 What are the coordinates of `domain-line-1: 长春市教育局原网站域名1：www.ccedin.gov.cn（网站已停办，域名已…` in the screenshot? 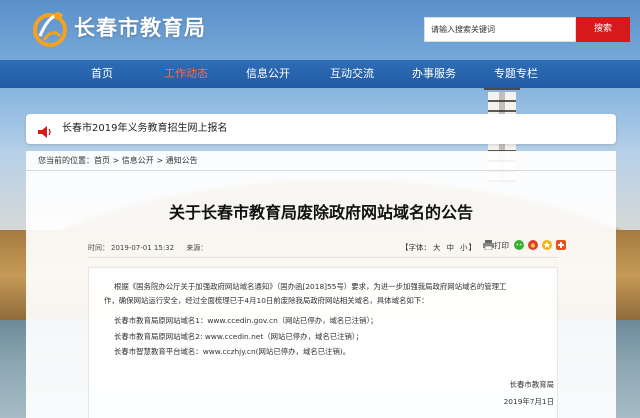 It's located at (246, 320).